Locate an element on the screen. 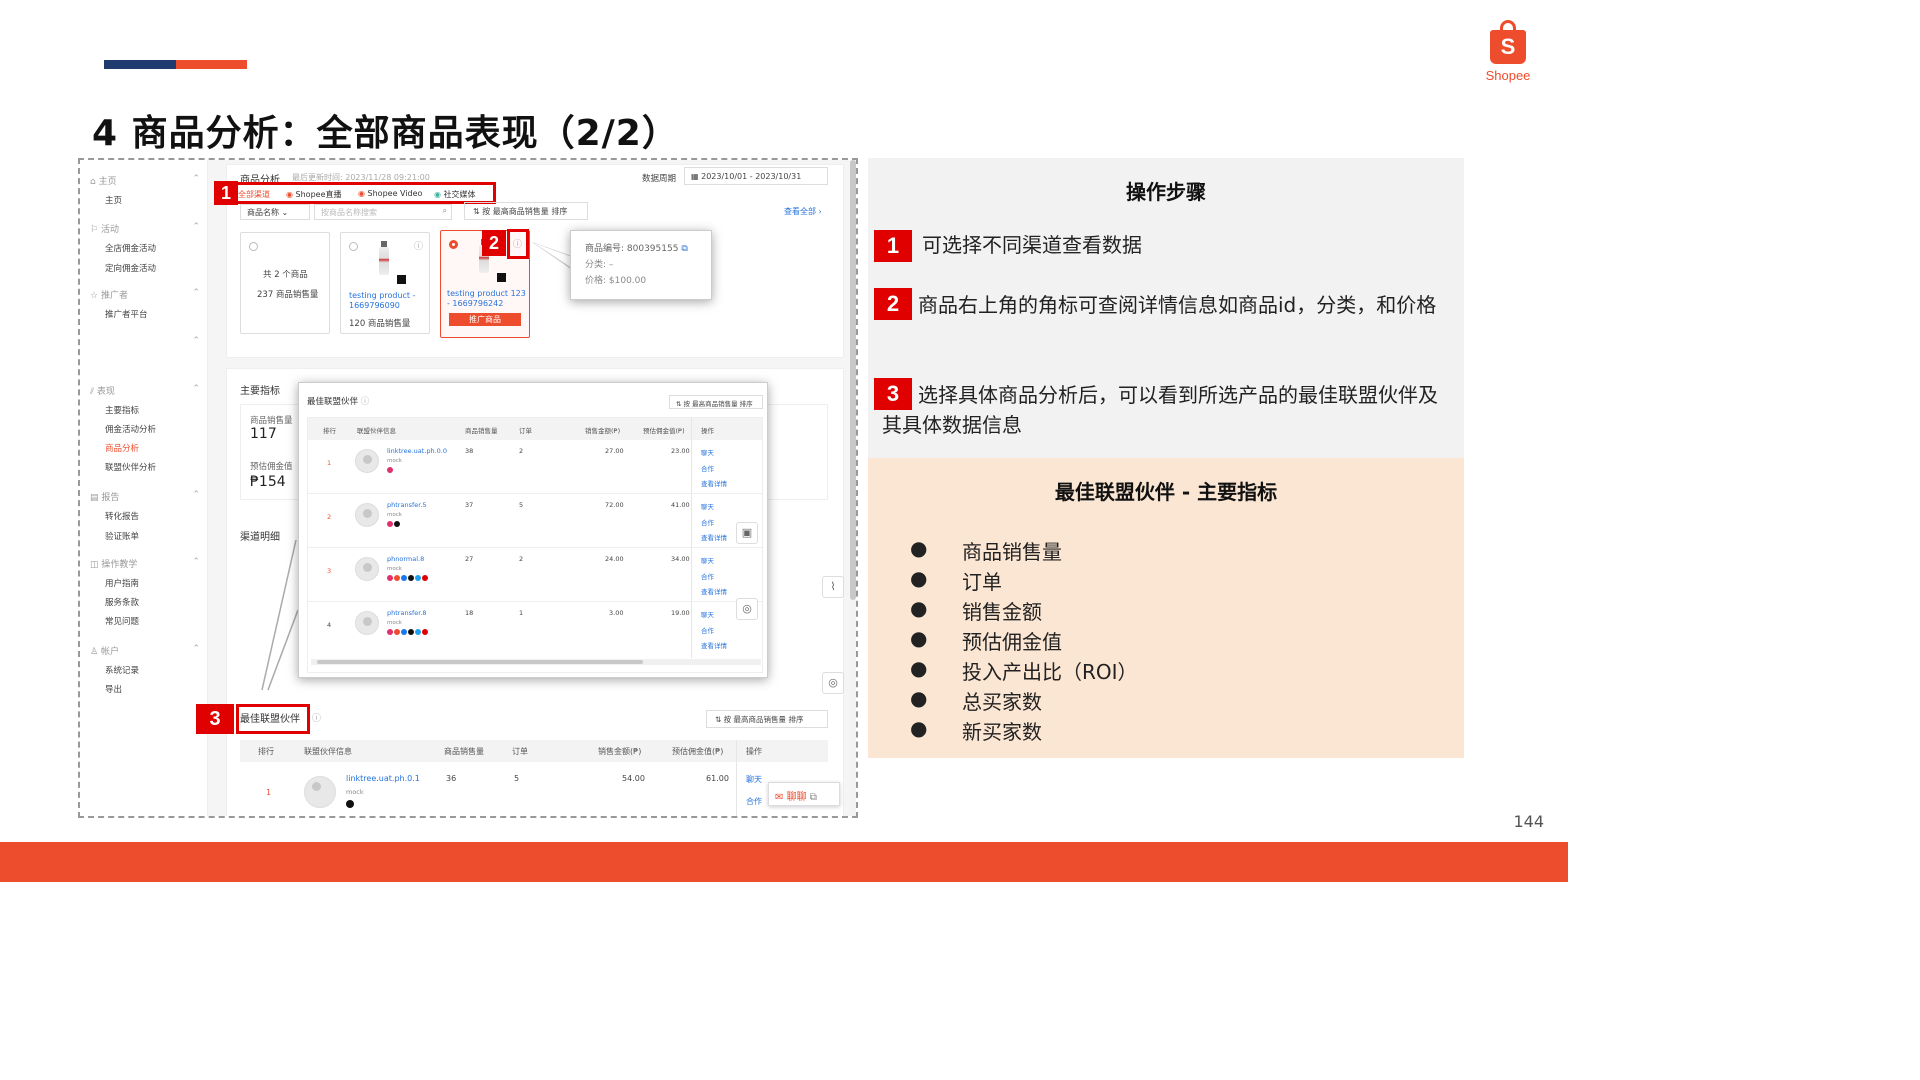 The image size is (1920, 1080). logo-text: Shopee is located at coordinates (1508, 75).